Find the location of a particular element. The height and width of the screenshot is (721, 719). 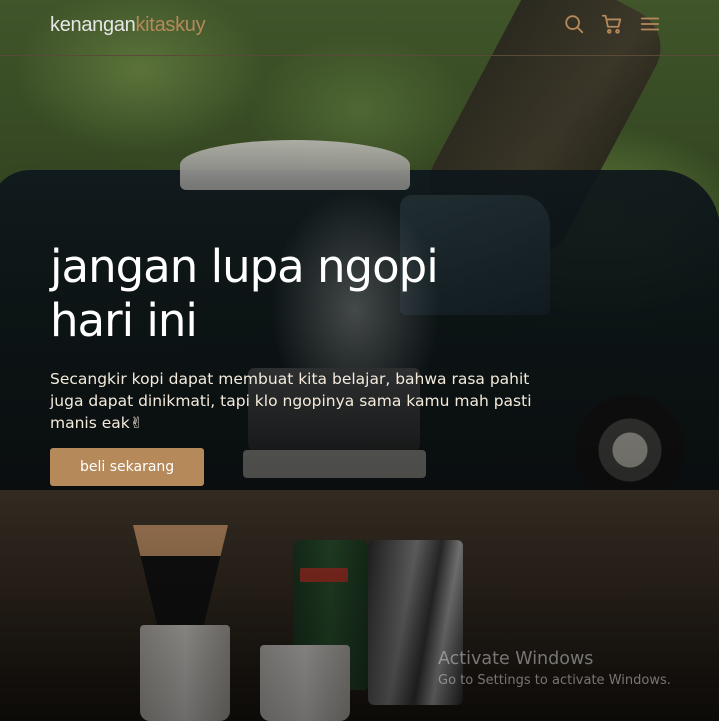

activate-windows-title: Activate Windows is located at coordinates (516, 659).